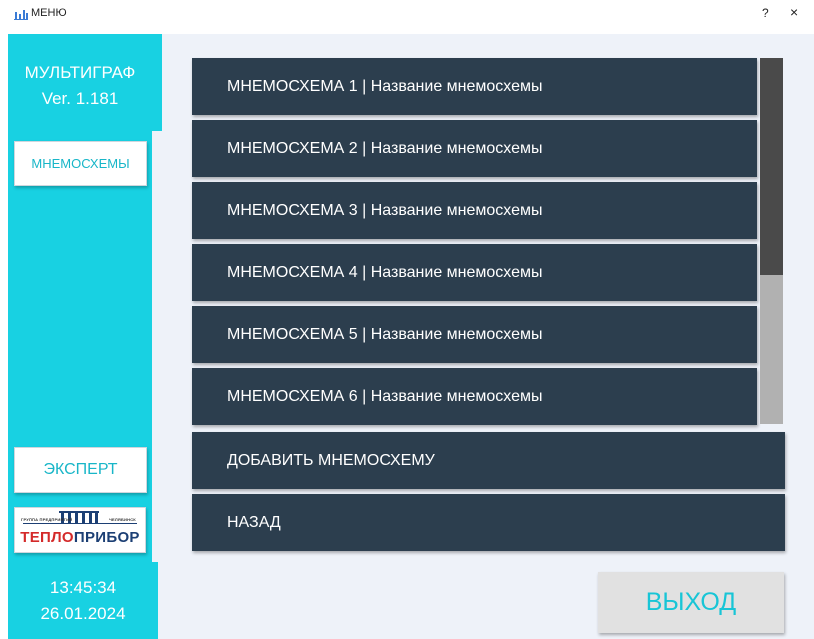  I want to click on mnemo-item-1: МНЕМОСХЕМА 1 | Название мнемосхемы, so click(474, 86).